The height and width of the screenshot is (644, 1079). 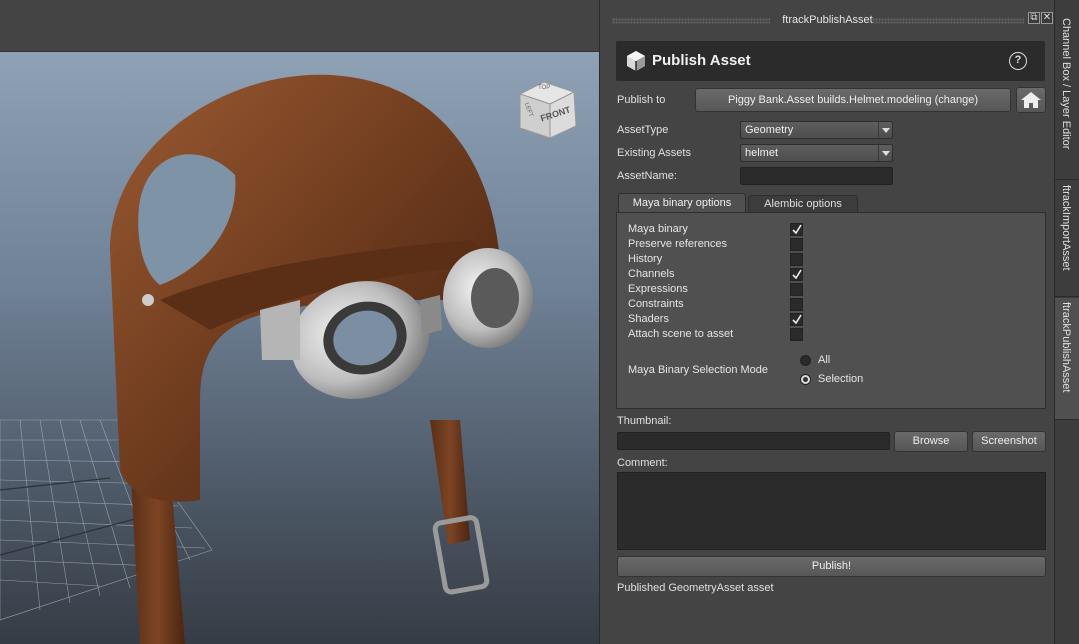 I want to click on asset-type-label: AssetType, so click(x=643, y=130).